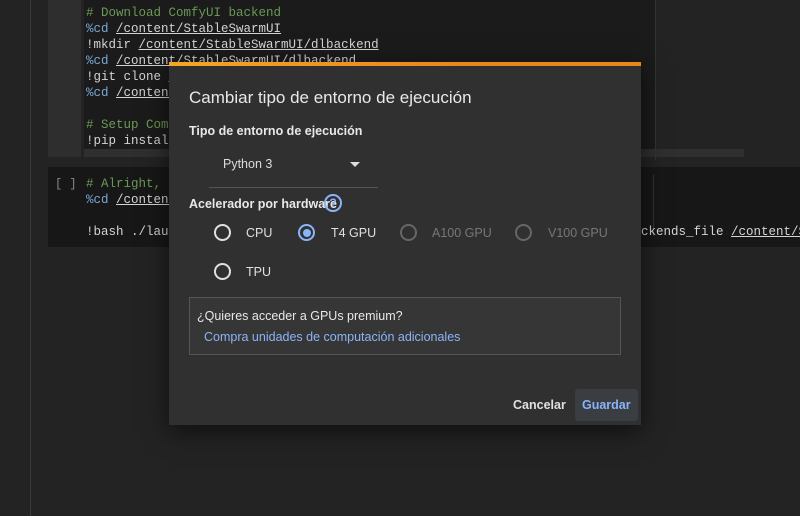 Image resolution: width=800 pixels, height=516 pixels. I want to click on cell-divider, so click(655, 80).